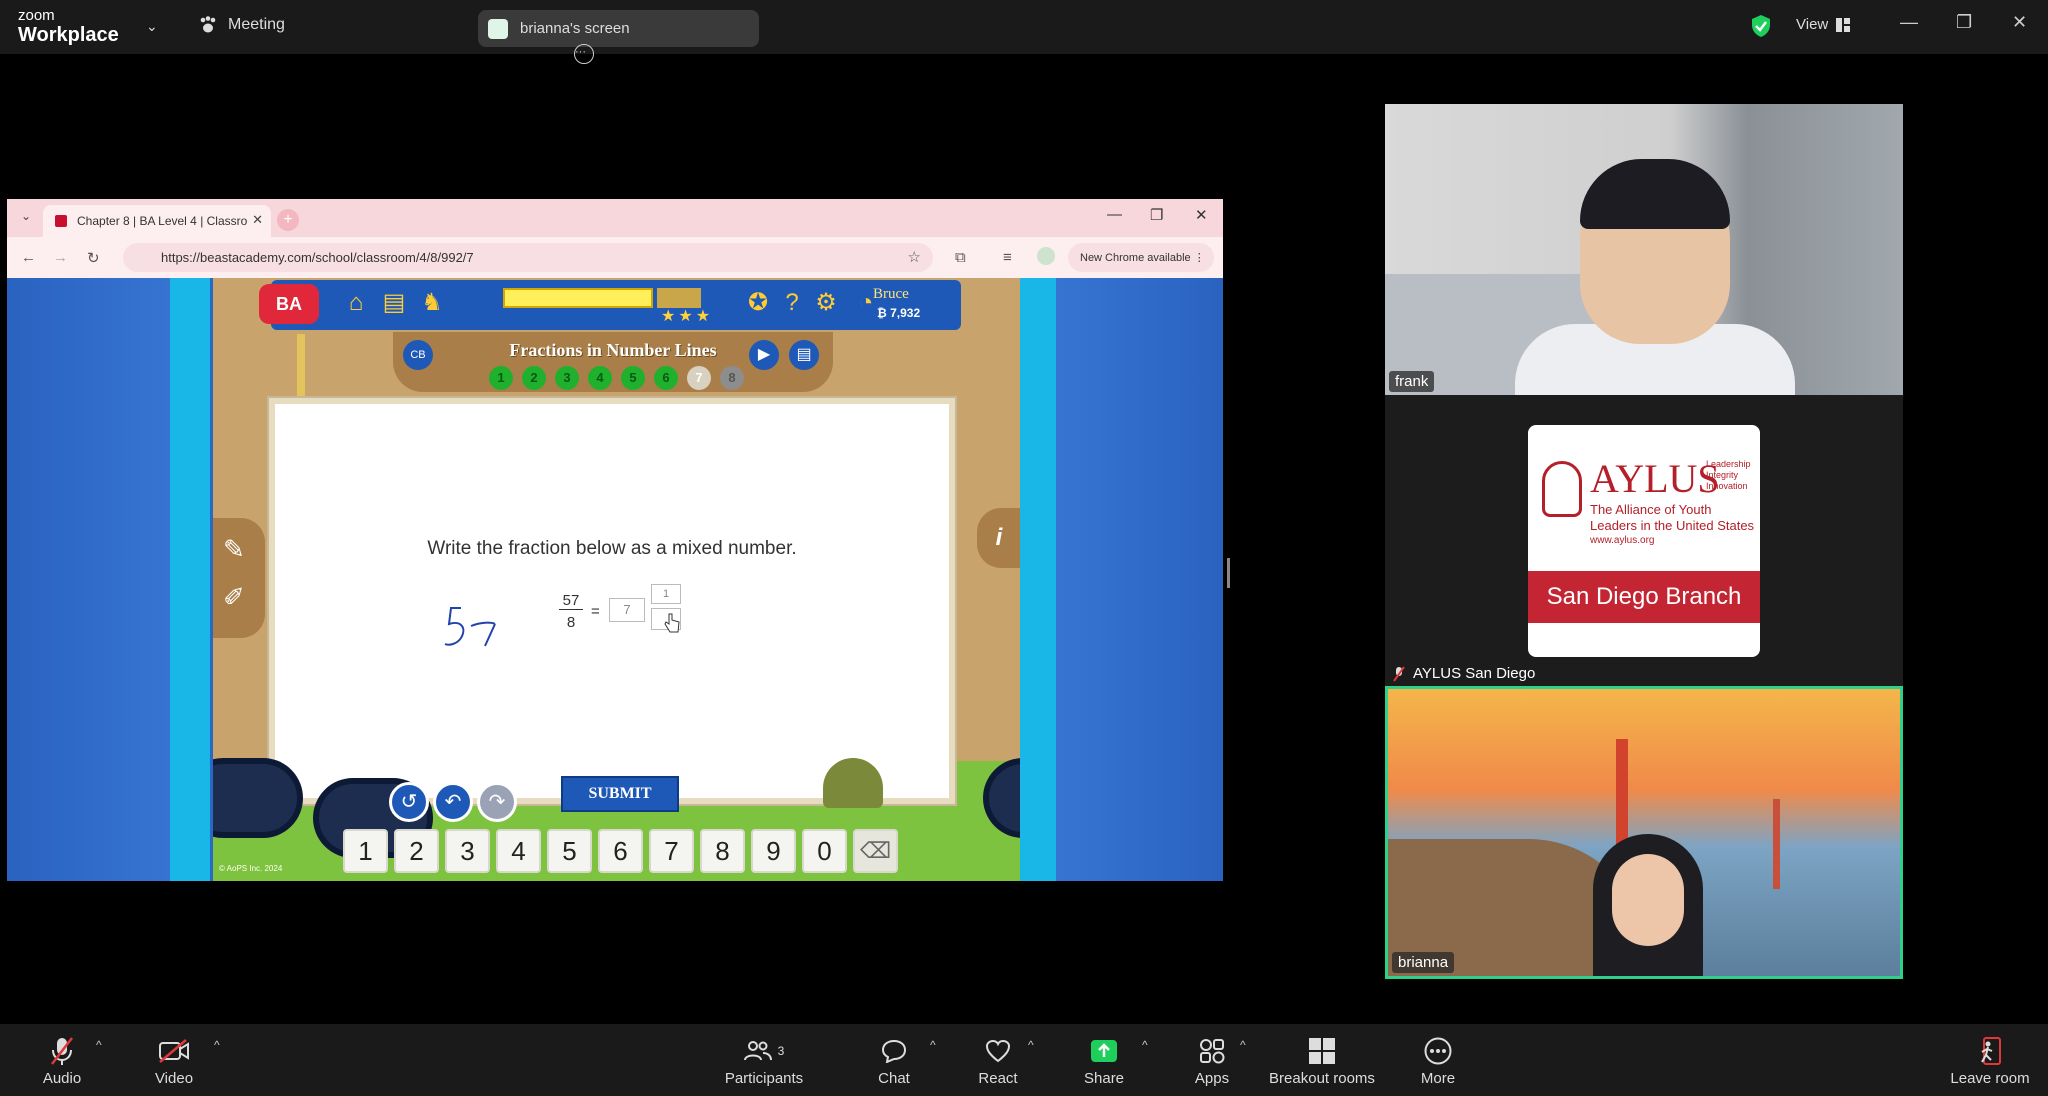 Image resolution: width=2048 pixels, height=1096 pixels. What do you see at coordinates (1135, 258) in the screenshot?
I see `chrome-update-label: New Chrome available` at bounding box center [1135, 258].